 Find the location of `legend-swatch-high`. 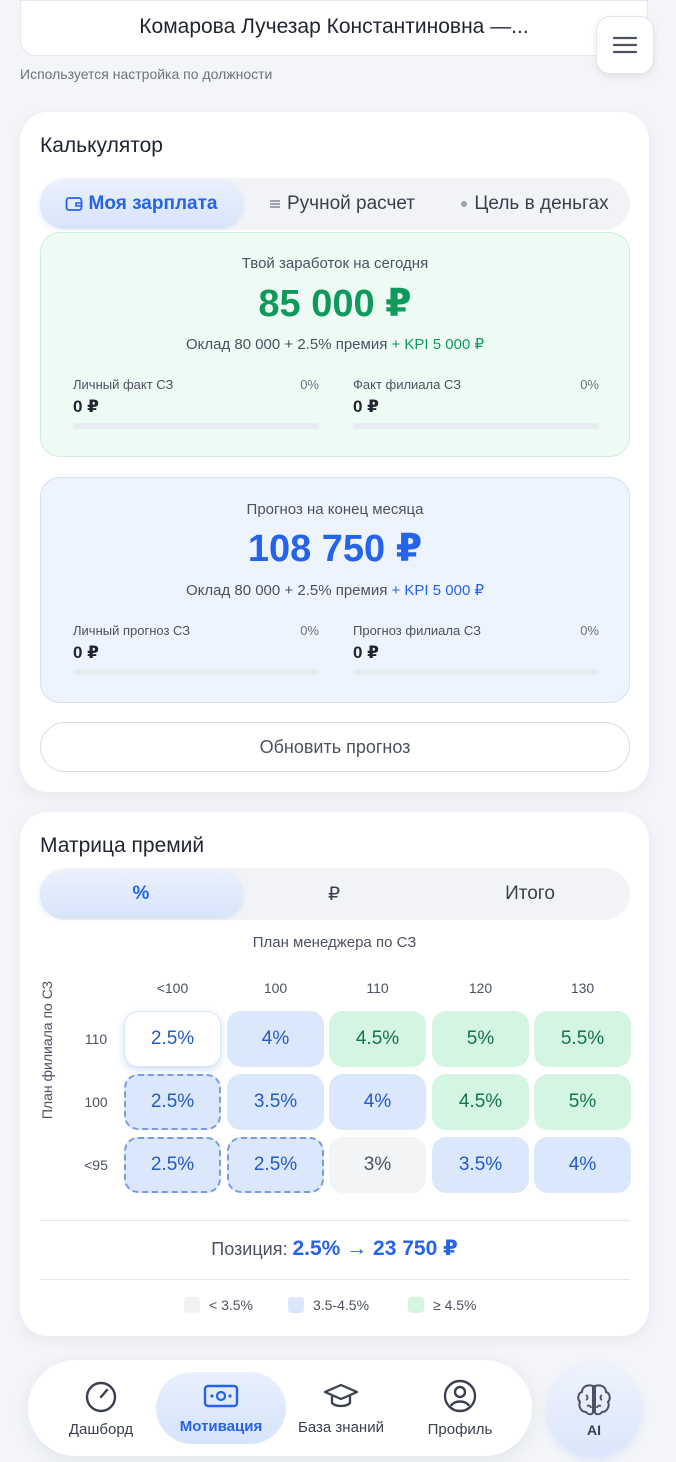

legend-swatch-high is located at coordinates (416, 1305).